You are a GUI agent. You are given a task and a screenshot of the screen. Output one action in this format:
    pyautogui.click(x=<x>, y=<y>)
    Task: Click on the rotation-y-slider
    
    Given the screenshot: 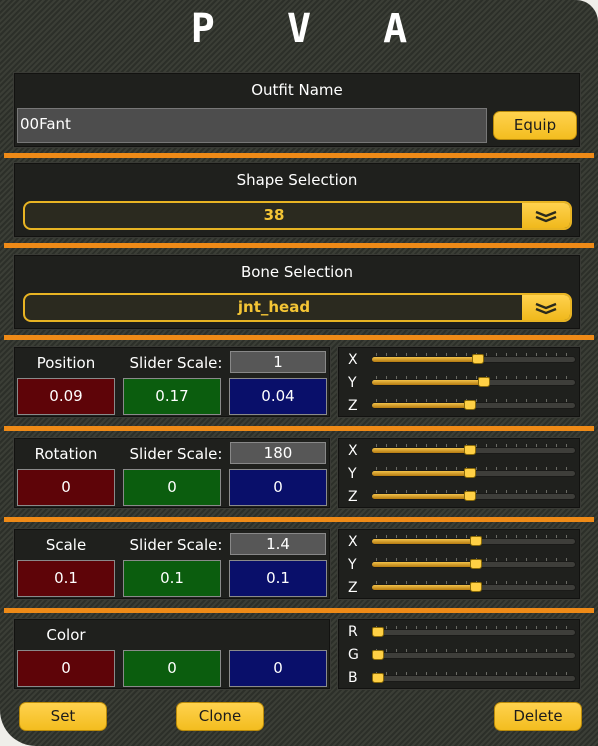 What is the action you would take?
    pyautogui.click(x=474, y=474)
    